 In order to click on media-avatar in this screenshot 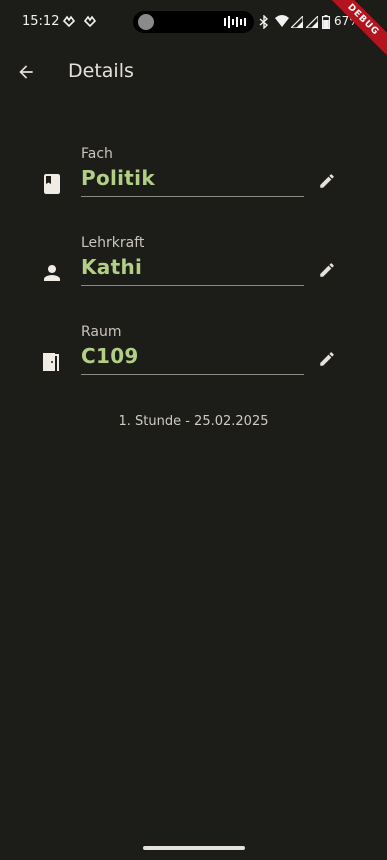, I will do `click(146, 22)`.